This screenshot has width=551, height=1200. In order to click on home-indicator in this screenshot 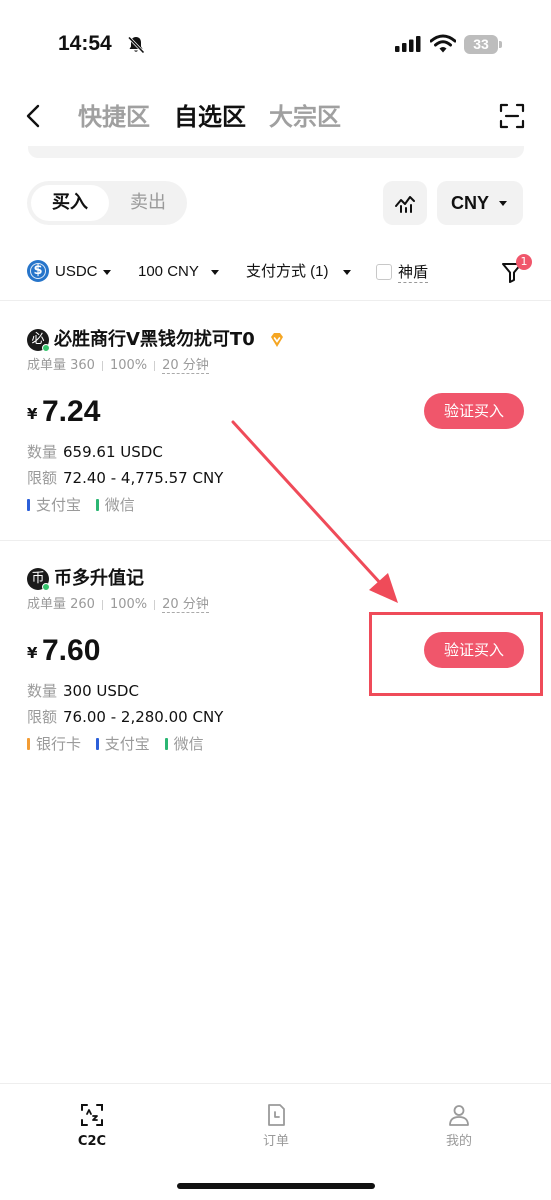, I will do `click(276, 1186)`.